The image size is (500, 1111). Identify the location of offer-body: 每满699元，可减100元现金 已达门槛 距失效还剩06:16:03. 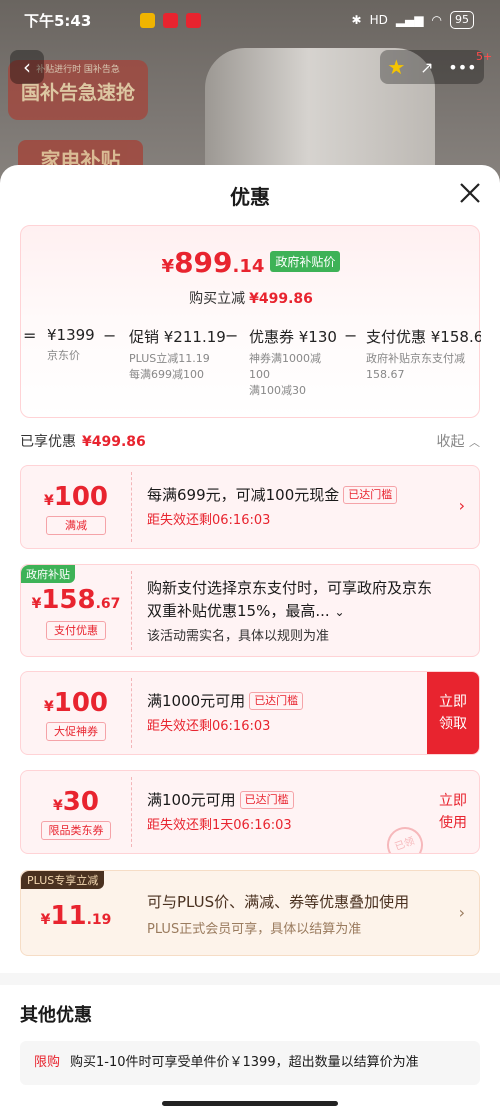
(293, 506).